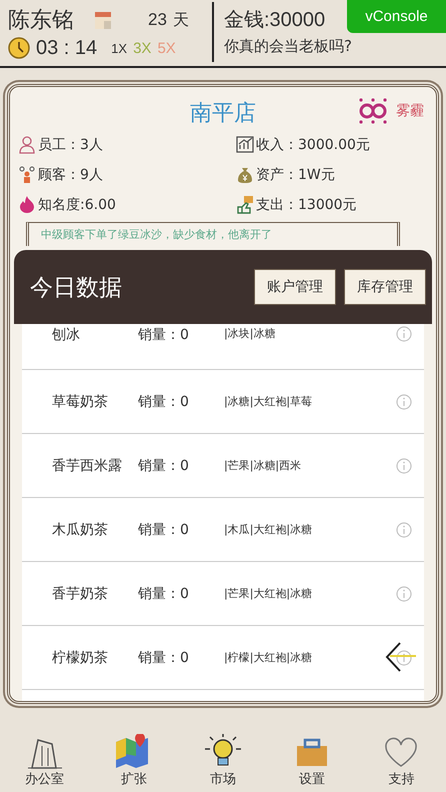  What do you see at coordinates (66, 335) in the screenshot?
I see `product-name: 刨冰` at bounding box center [66, 335].